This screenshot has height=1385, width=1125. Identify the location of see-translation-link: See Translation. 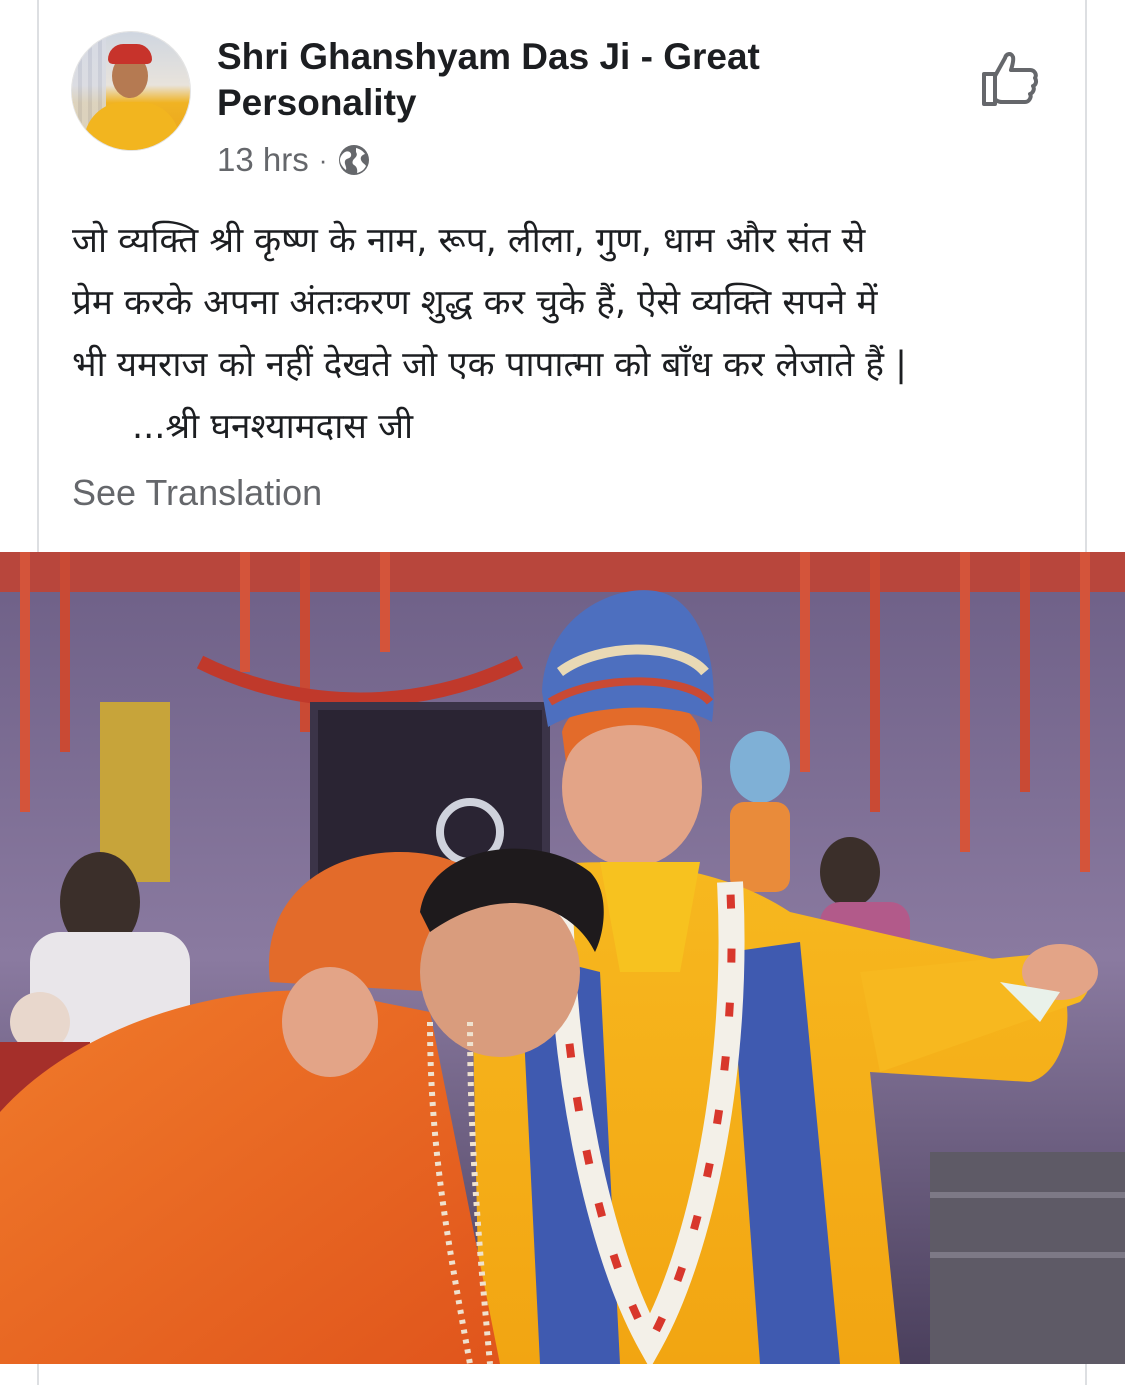
(197, 493).